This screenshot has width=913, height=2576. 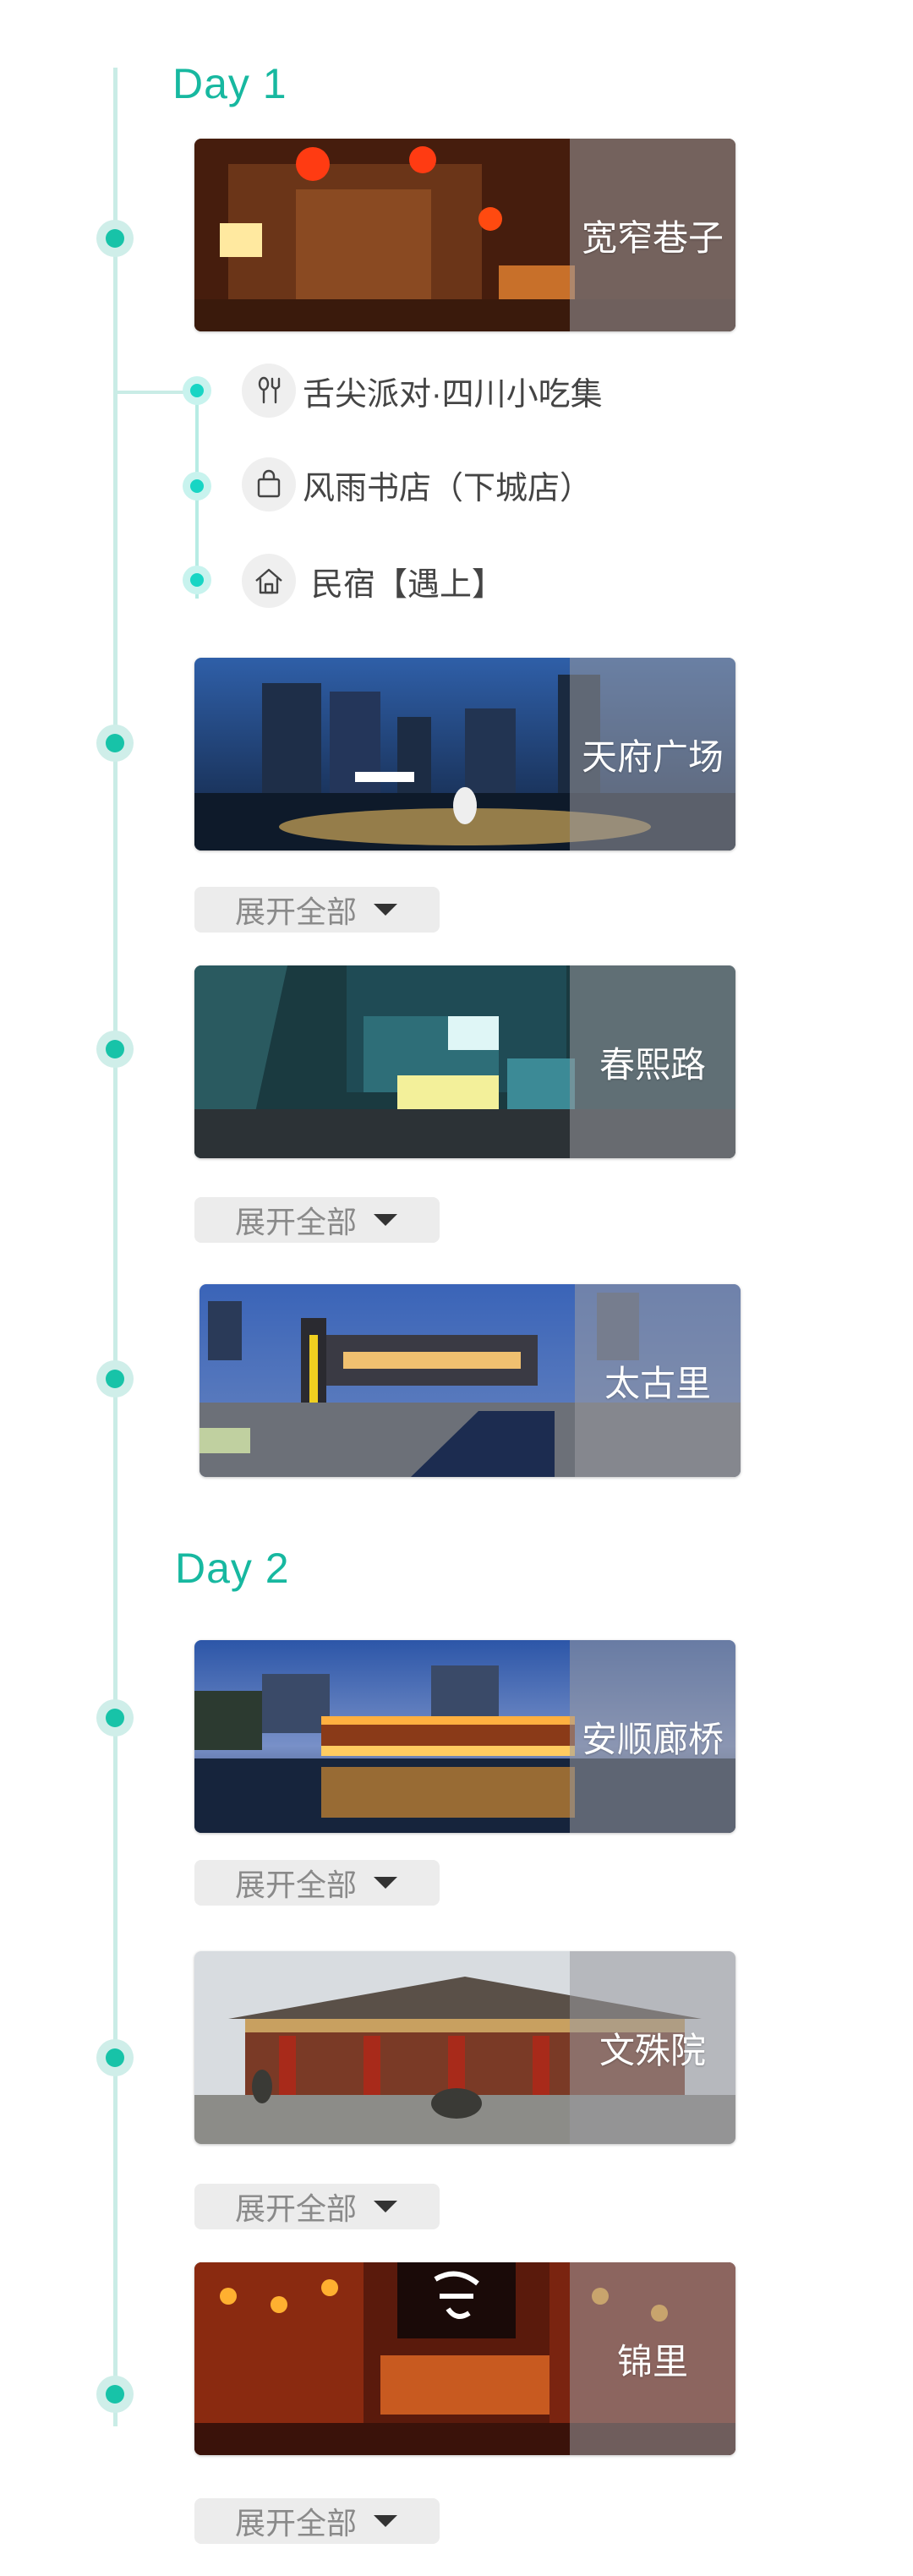 I want to click on card-title-overlay: 文殊院, so click(x=652, y=2048).